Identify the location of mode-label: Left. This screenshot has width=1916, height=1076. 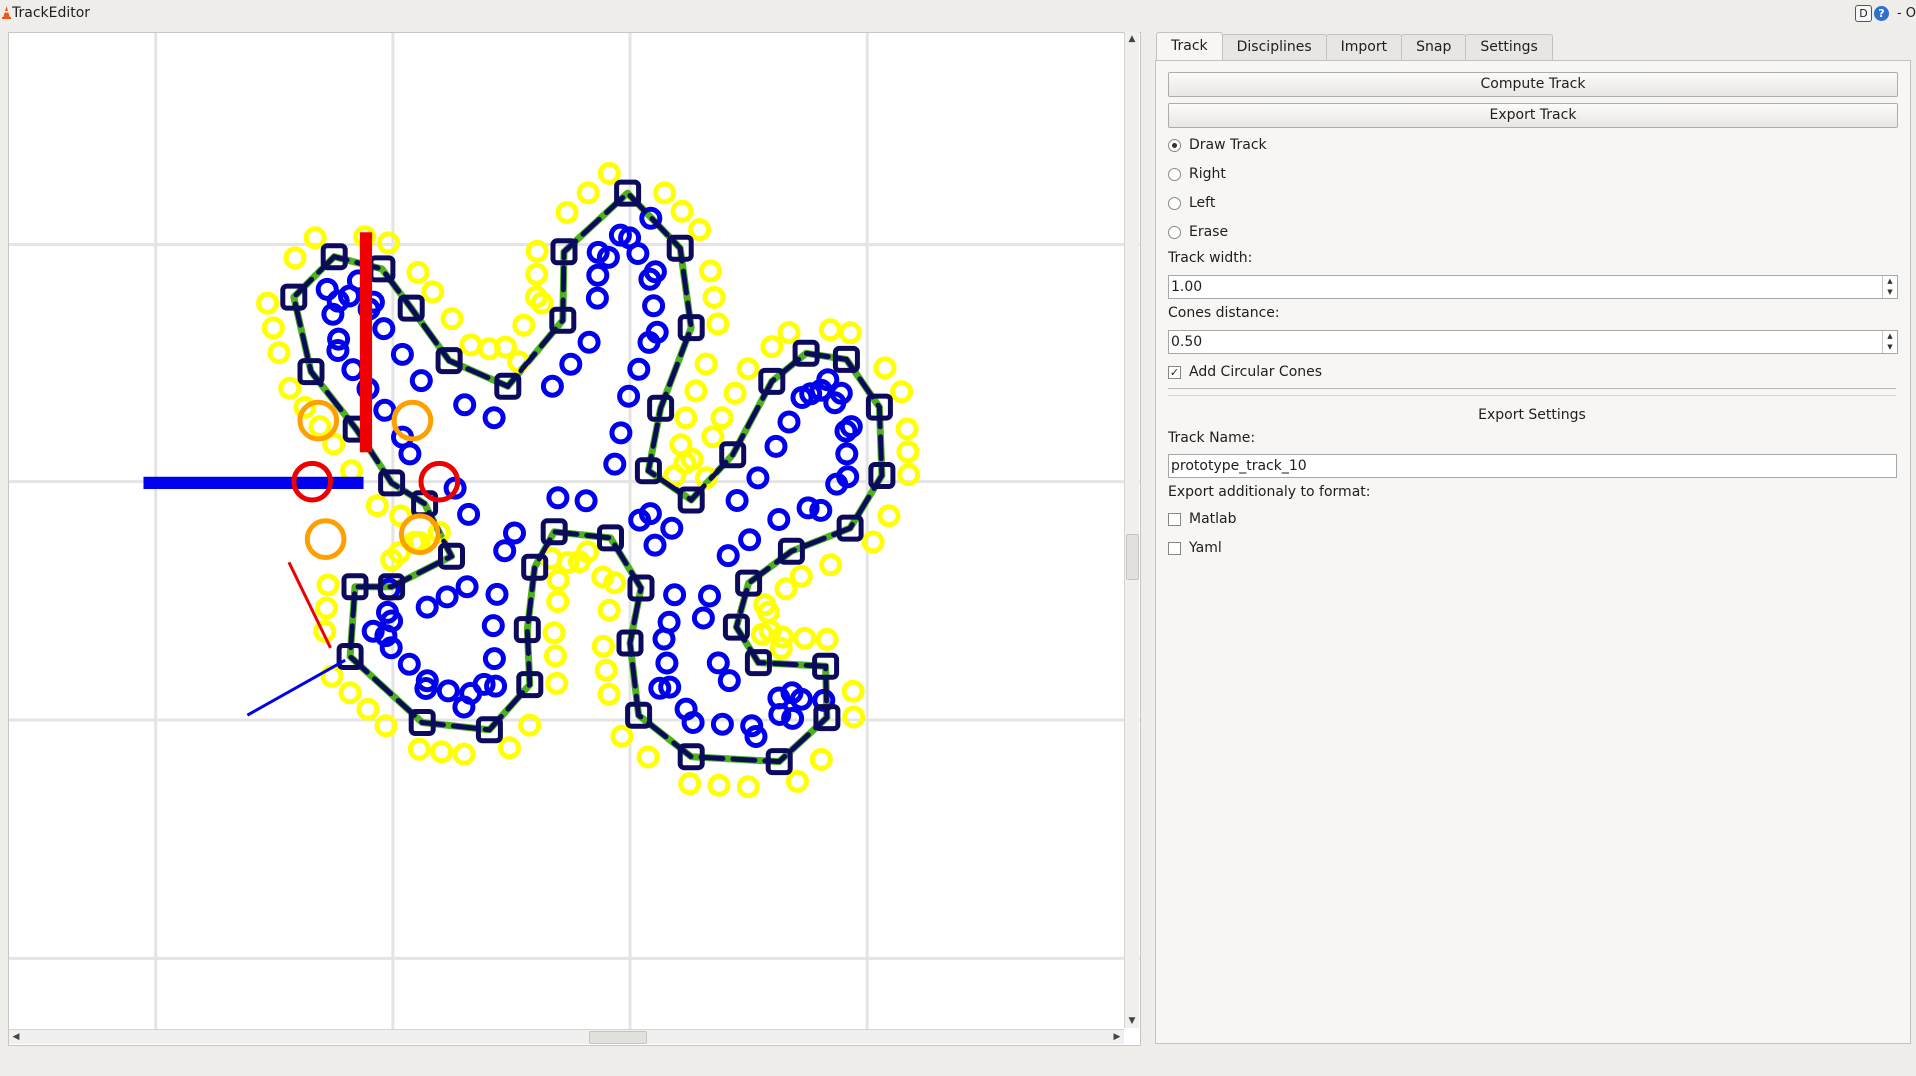
(1202, 203).